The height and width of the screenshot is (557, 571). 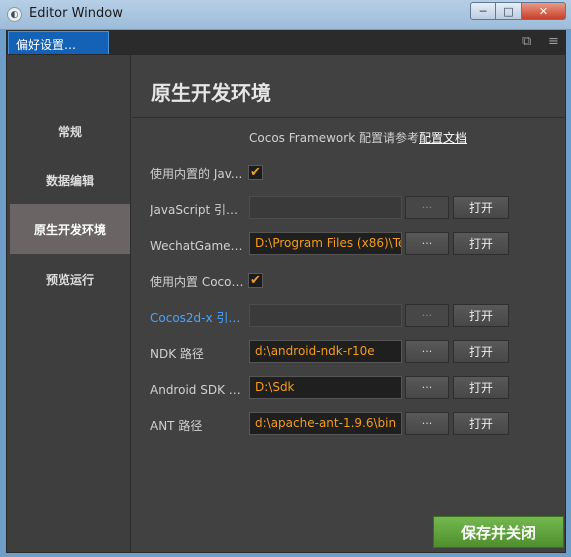 I want to click on ant-browse-button: ···, so click(x=427, y=423).